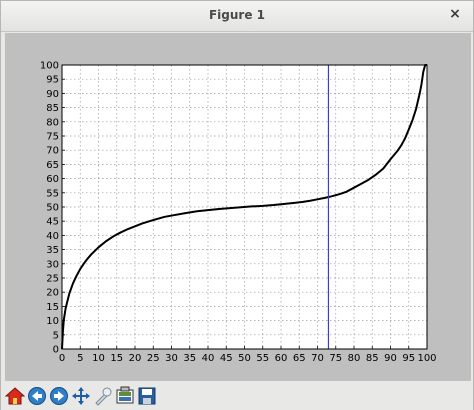  Describe the element at coordinates (335, 358) in the screenshot. I see `x-tick-label: 75` at that location.